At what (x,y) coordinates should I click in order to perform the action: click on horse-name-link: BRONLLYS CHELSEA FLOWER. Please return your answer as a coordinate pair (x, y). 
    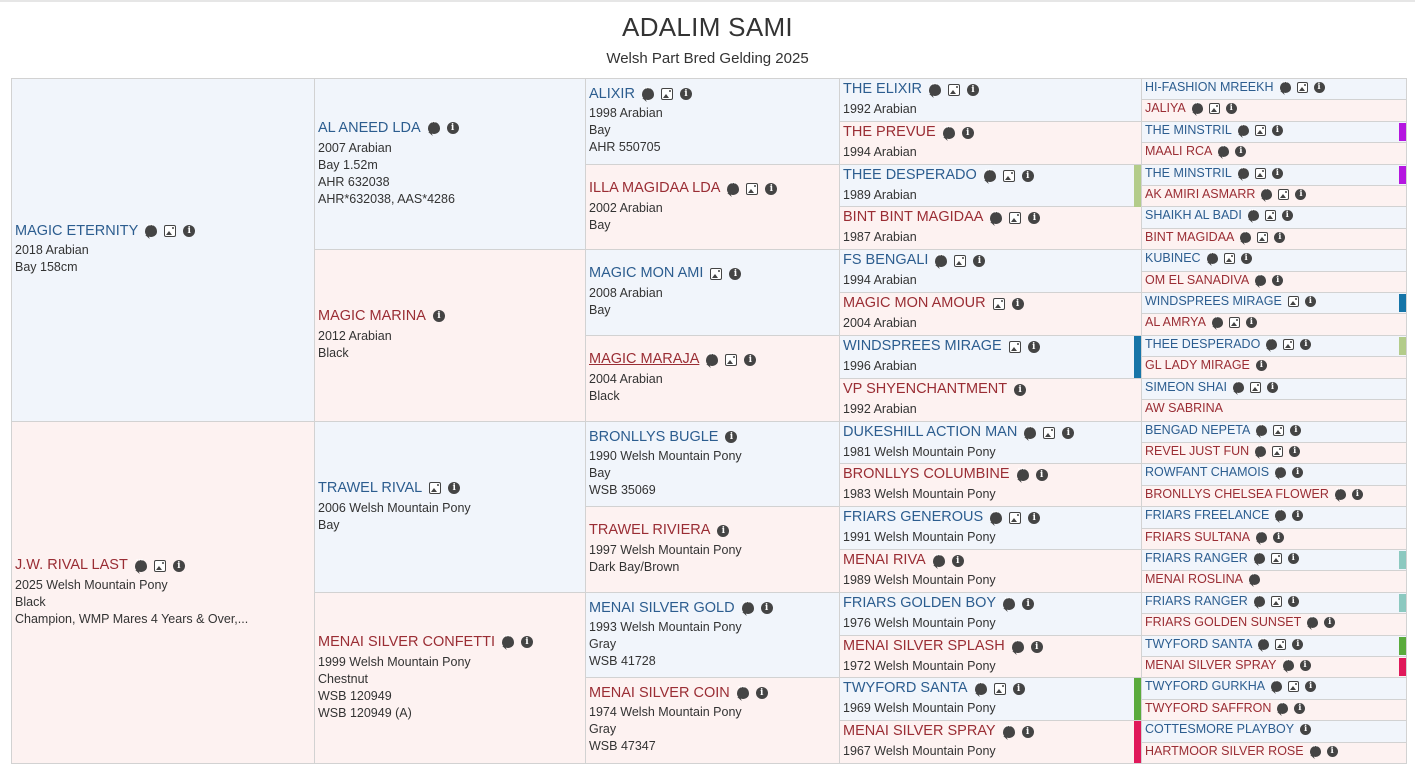
    Looking at the image, I should click on (1237, 494).